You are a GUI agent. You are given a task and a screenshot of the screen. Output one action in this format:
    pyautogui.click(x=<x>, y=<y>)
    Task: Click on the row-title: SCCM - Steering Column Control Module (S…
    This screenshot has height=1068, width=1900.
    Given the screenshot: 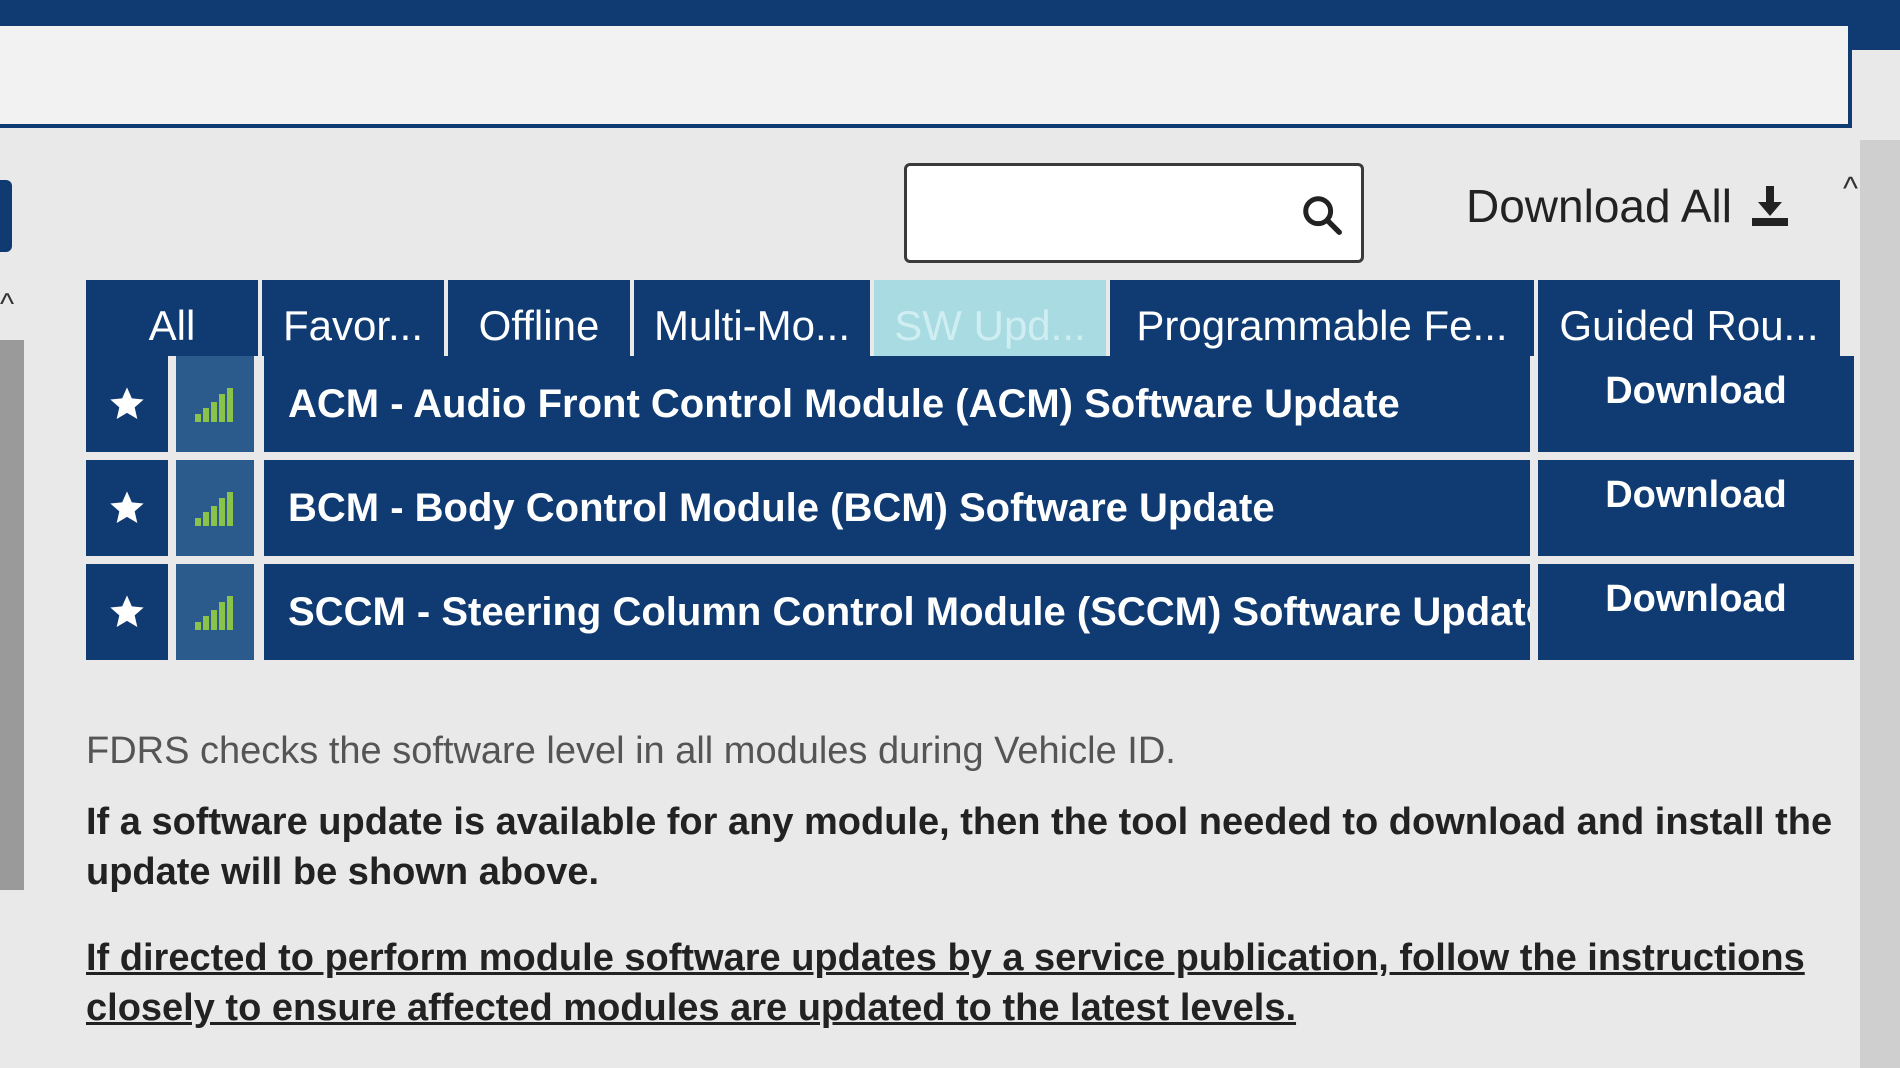 What is the action you would take?
    pyautogui.click(x=897, y=612)
    